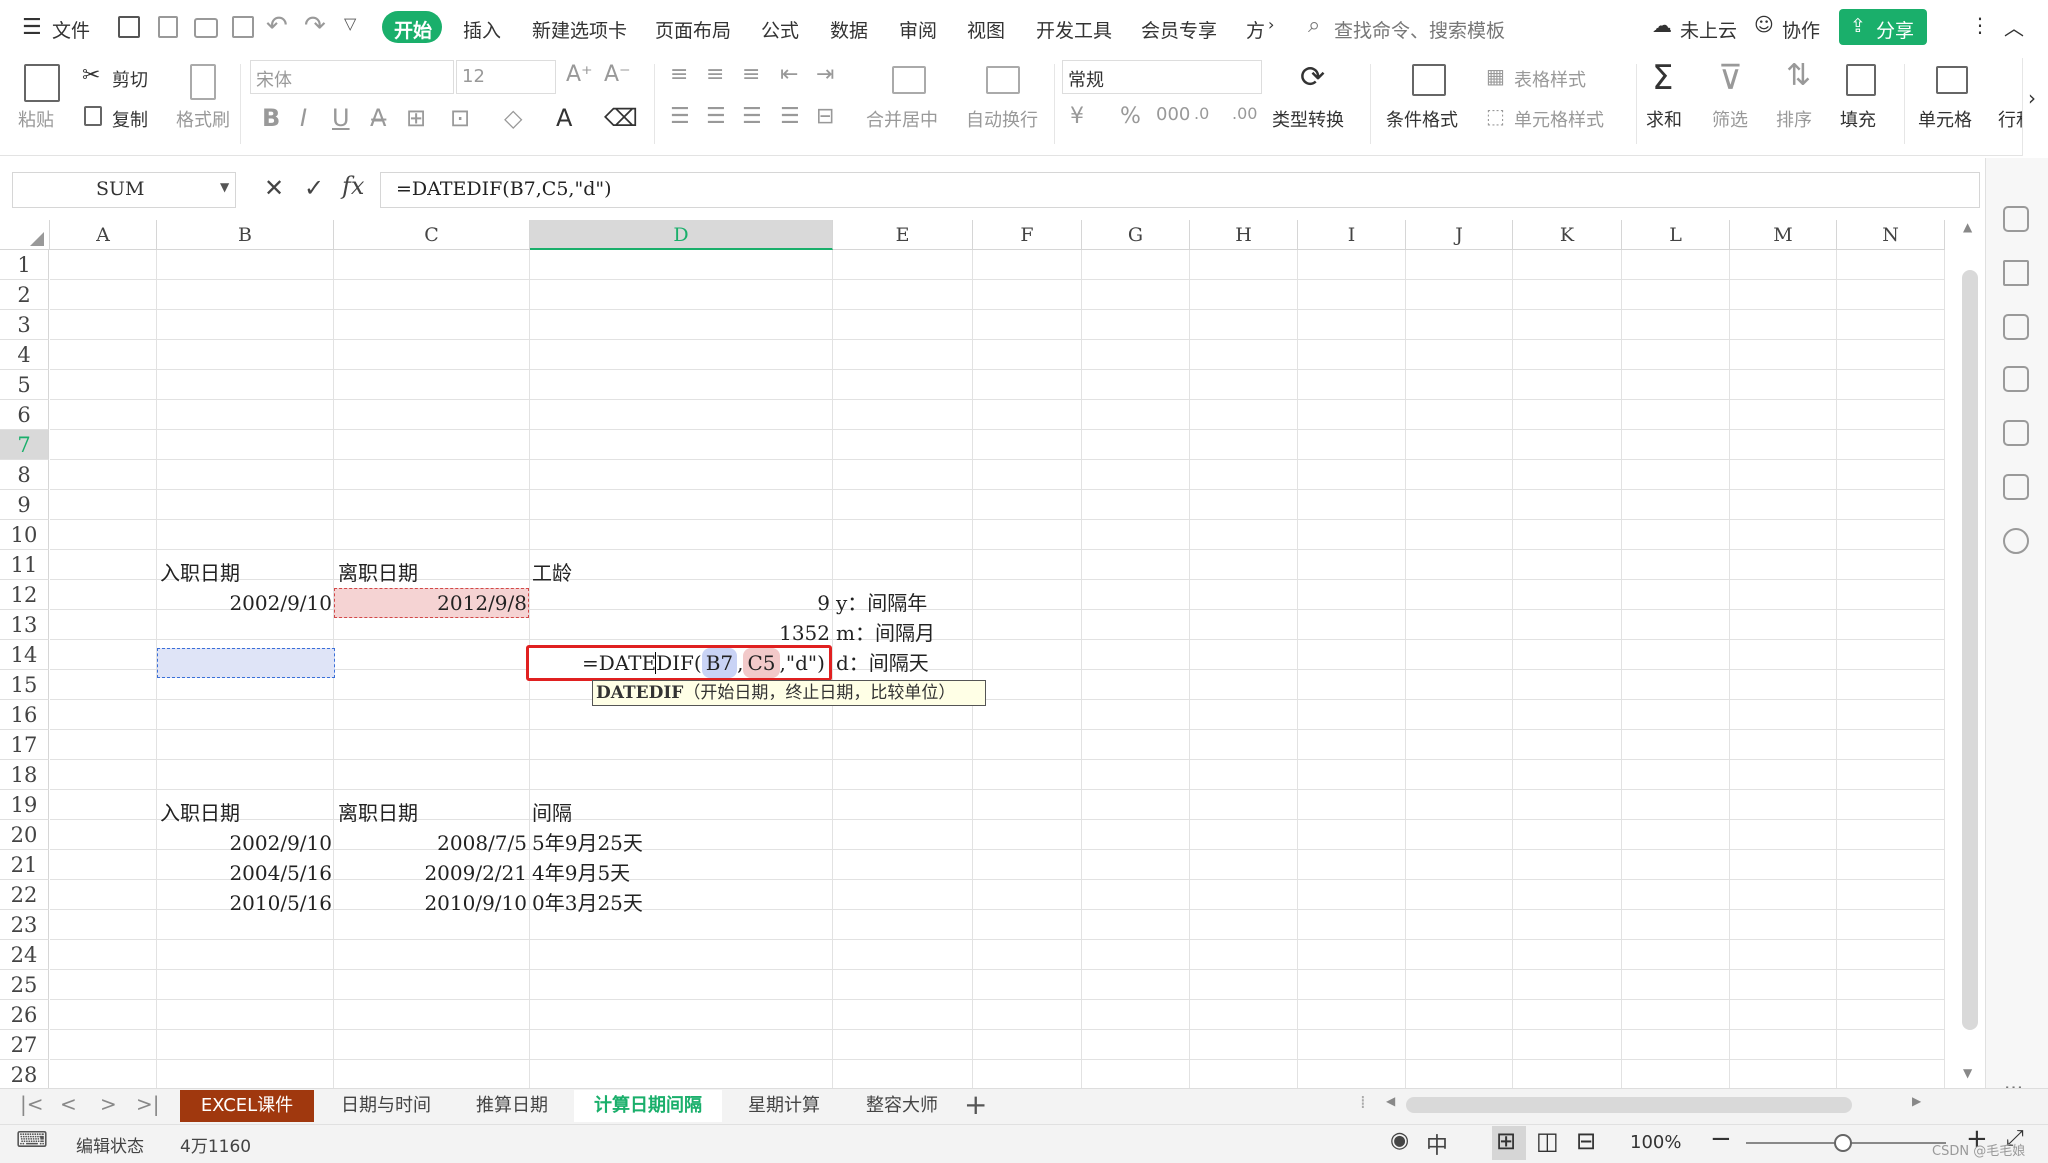 Image resolution: width=2048 pixels, height=1163 pixels. What do you see at coordinates (621, 118) in the screenshot?
I see `eraser-icon: ⌫` at bounding box center [621, 118].